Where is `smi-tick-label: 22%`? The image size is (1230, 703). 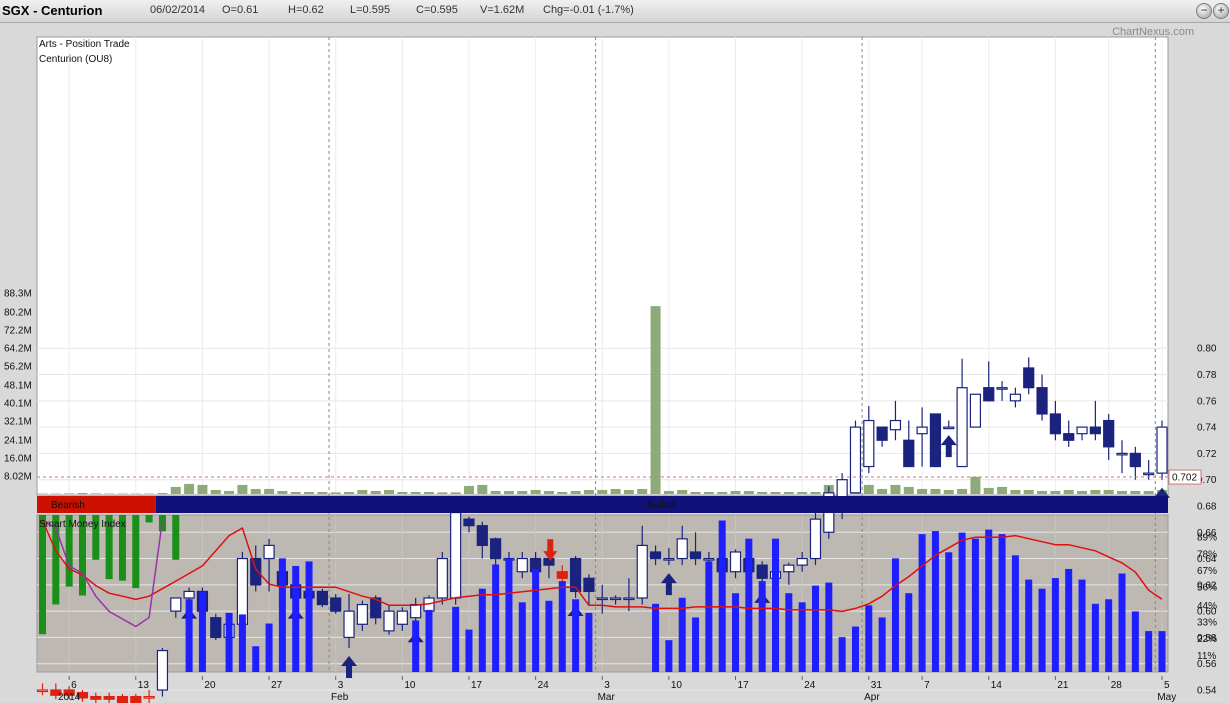
smi-tick-label: 22% is located at coordinates (1207, 639).